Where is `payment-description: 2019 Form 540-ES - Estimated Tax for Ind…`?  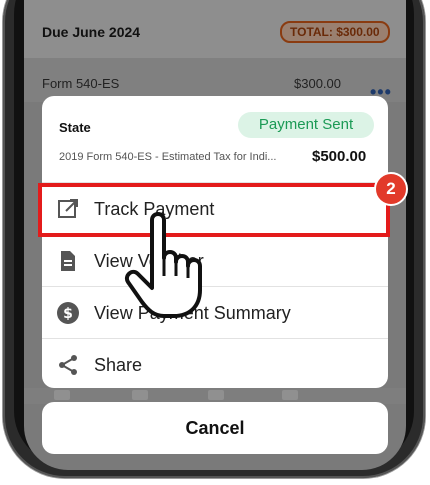
payment-description: 2019 Form 540-ES - Estimated Tax for Ind… is located at coordinates (168, 157).